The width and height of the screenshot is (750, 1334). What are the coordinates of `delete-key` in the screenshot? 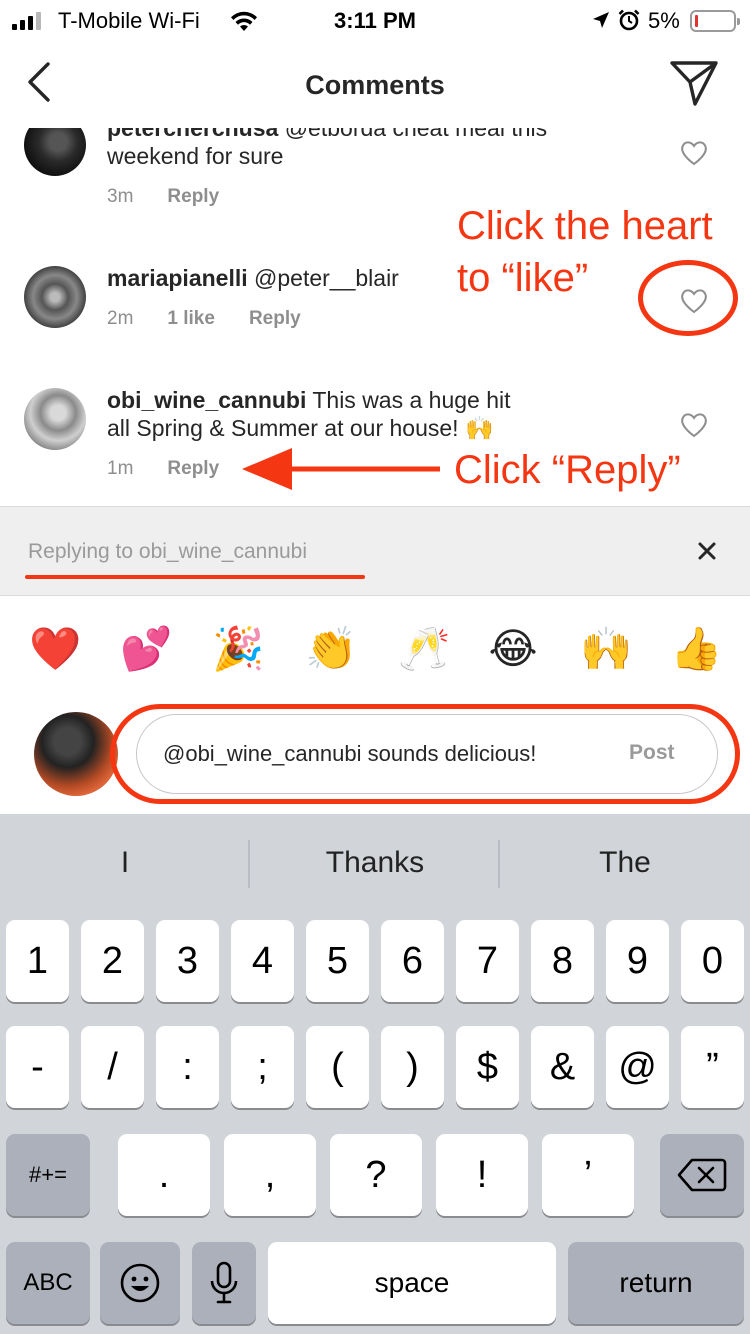 It's located at (702, 1175).